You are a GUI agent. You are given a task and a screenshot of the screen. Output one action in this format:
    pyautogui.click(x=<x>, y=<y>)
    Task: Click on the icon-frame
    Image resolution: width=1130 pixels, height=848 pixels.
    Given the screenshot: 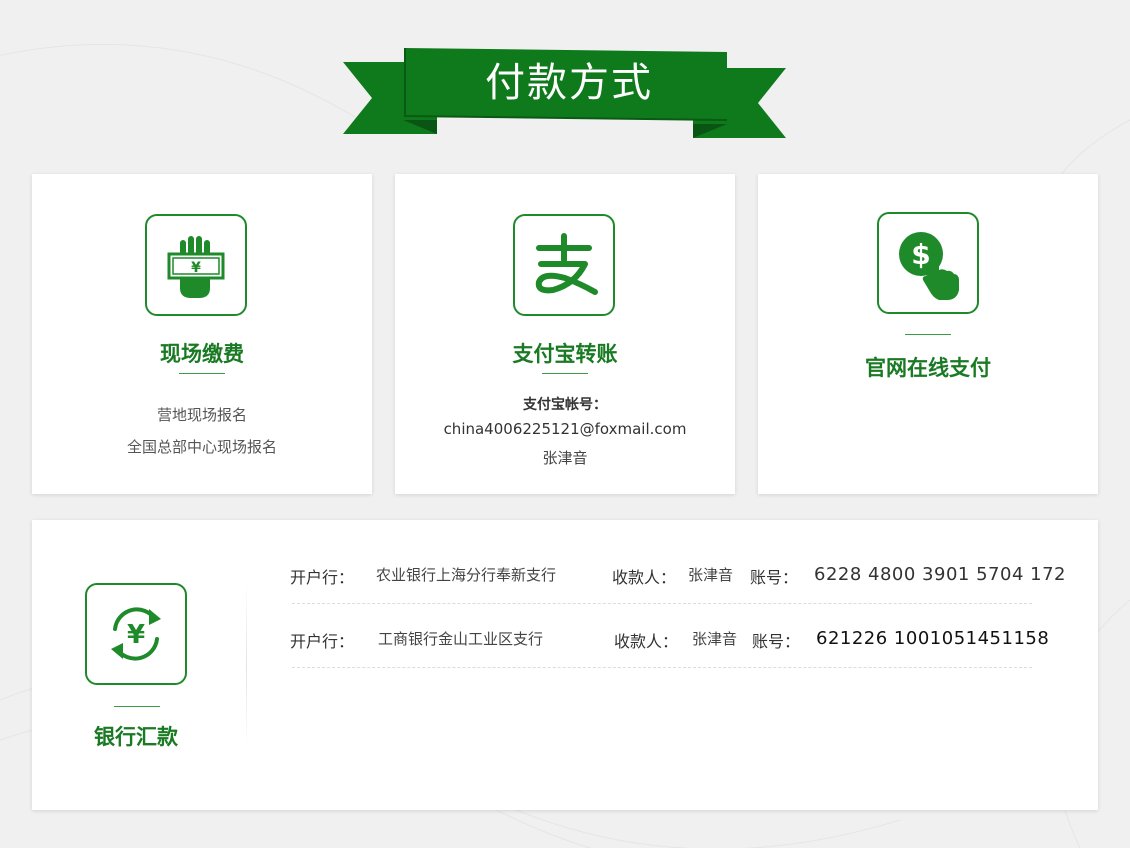 What is the action you would take?
    pyautogui.click(x=564, y=265)
    